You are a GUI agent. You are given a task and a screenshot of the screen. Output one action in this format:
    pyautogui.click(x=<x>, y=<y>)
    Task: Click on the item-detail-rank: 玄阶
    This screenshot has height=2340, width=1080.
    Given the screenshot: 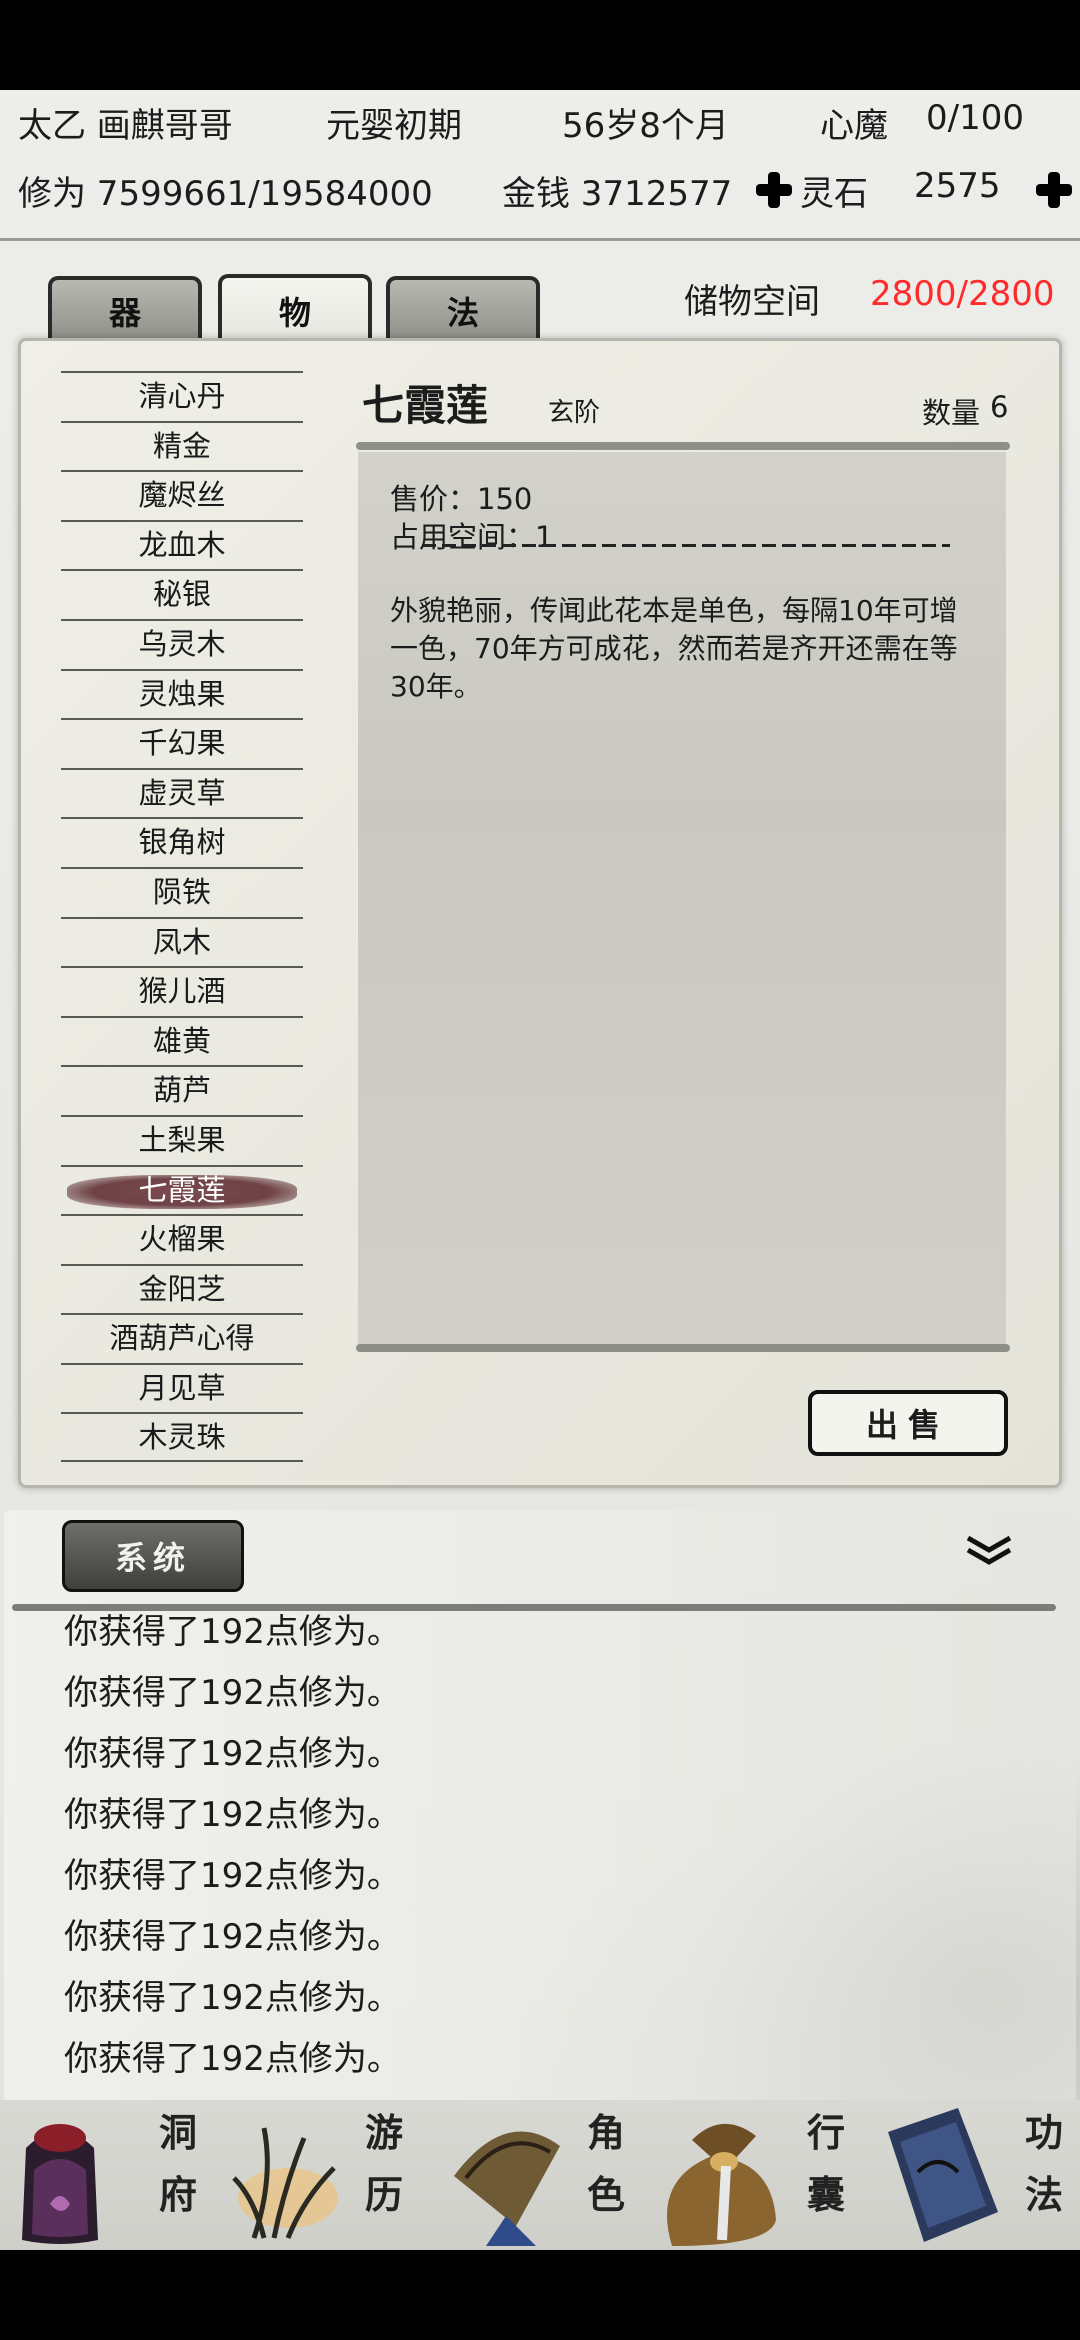 What is the action you would take?
    pyautogui.click(x=574, y=413)
    